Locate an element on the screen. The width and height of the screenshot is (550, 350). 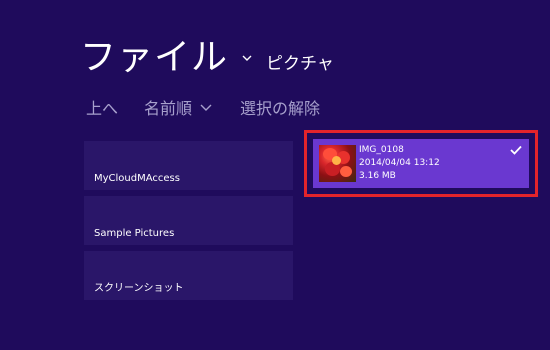
image-thumbnail is located at coordinates (337, 163).